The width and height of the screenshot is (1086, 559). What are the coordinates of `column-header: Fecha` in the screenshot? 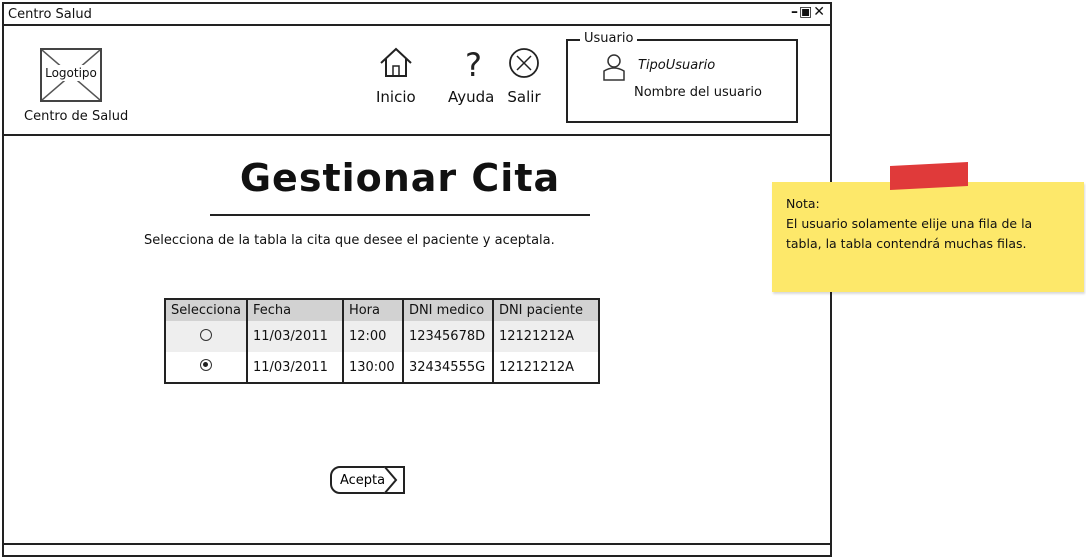 It's located at (295, 310).